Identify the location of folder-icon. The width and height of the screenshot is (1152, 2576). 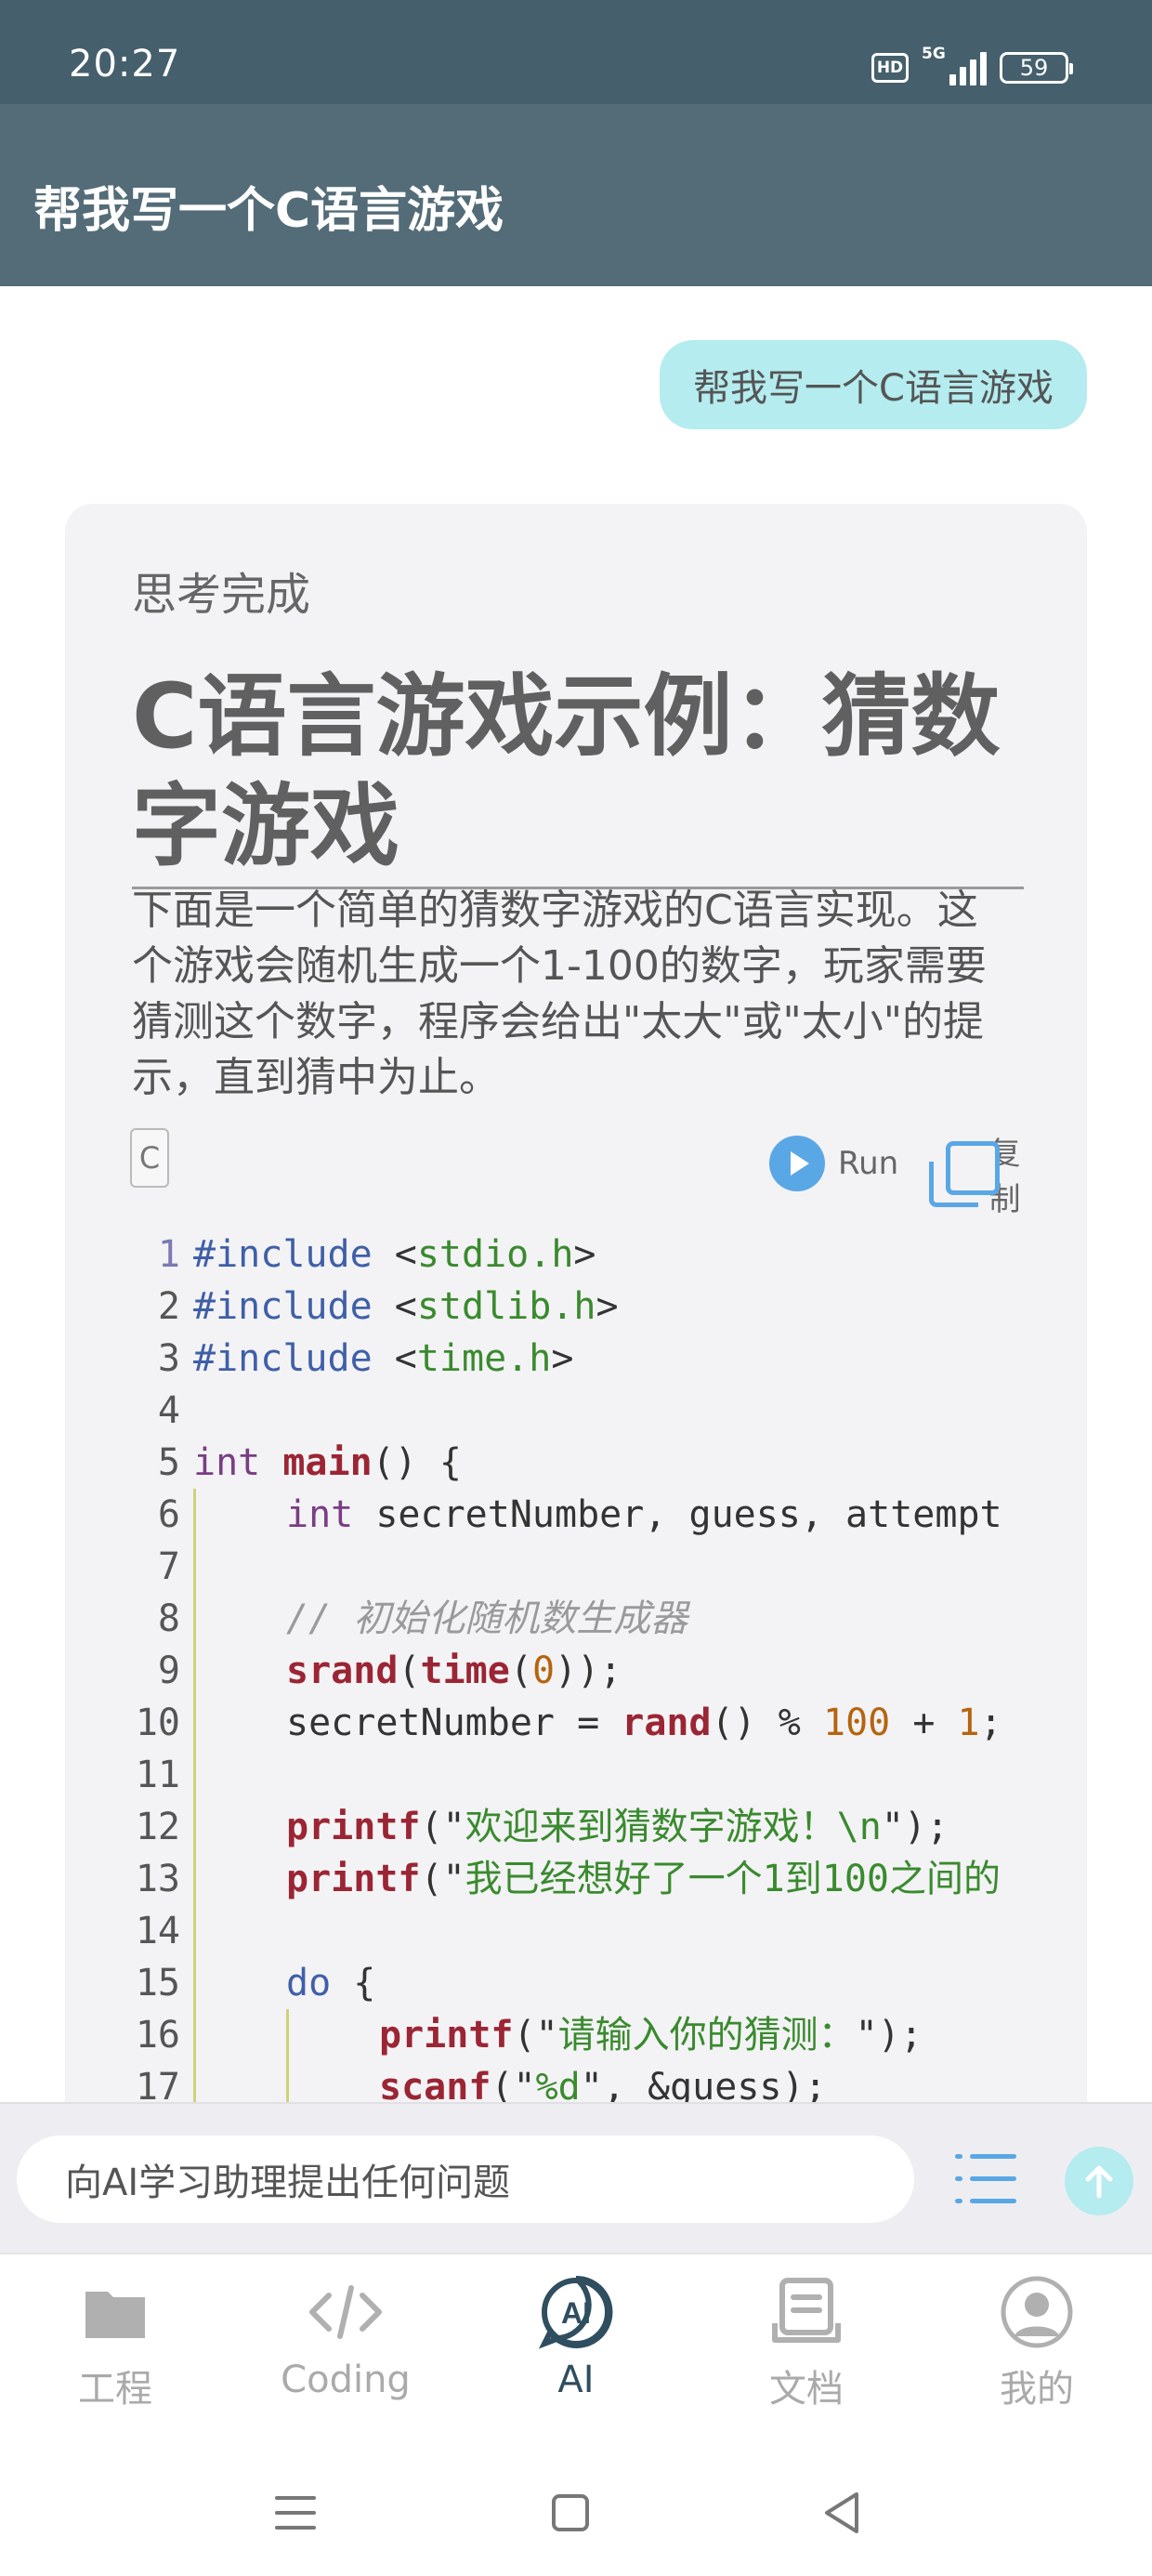
(115, 2315).